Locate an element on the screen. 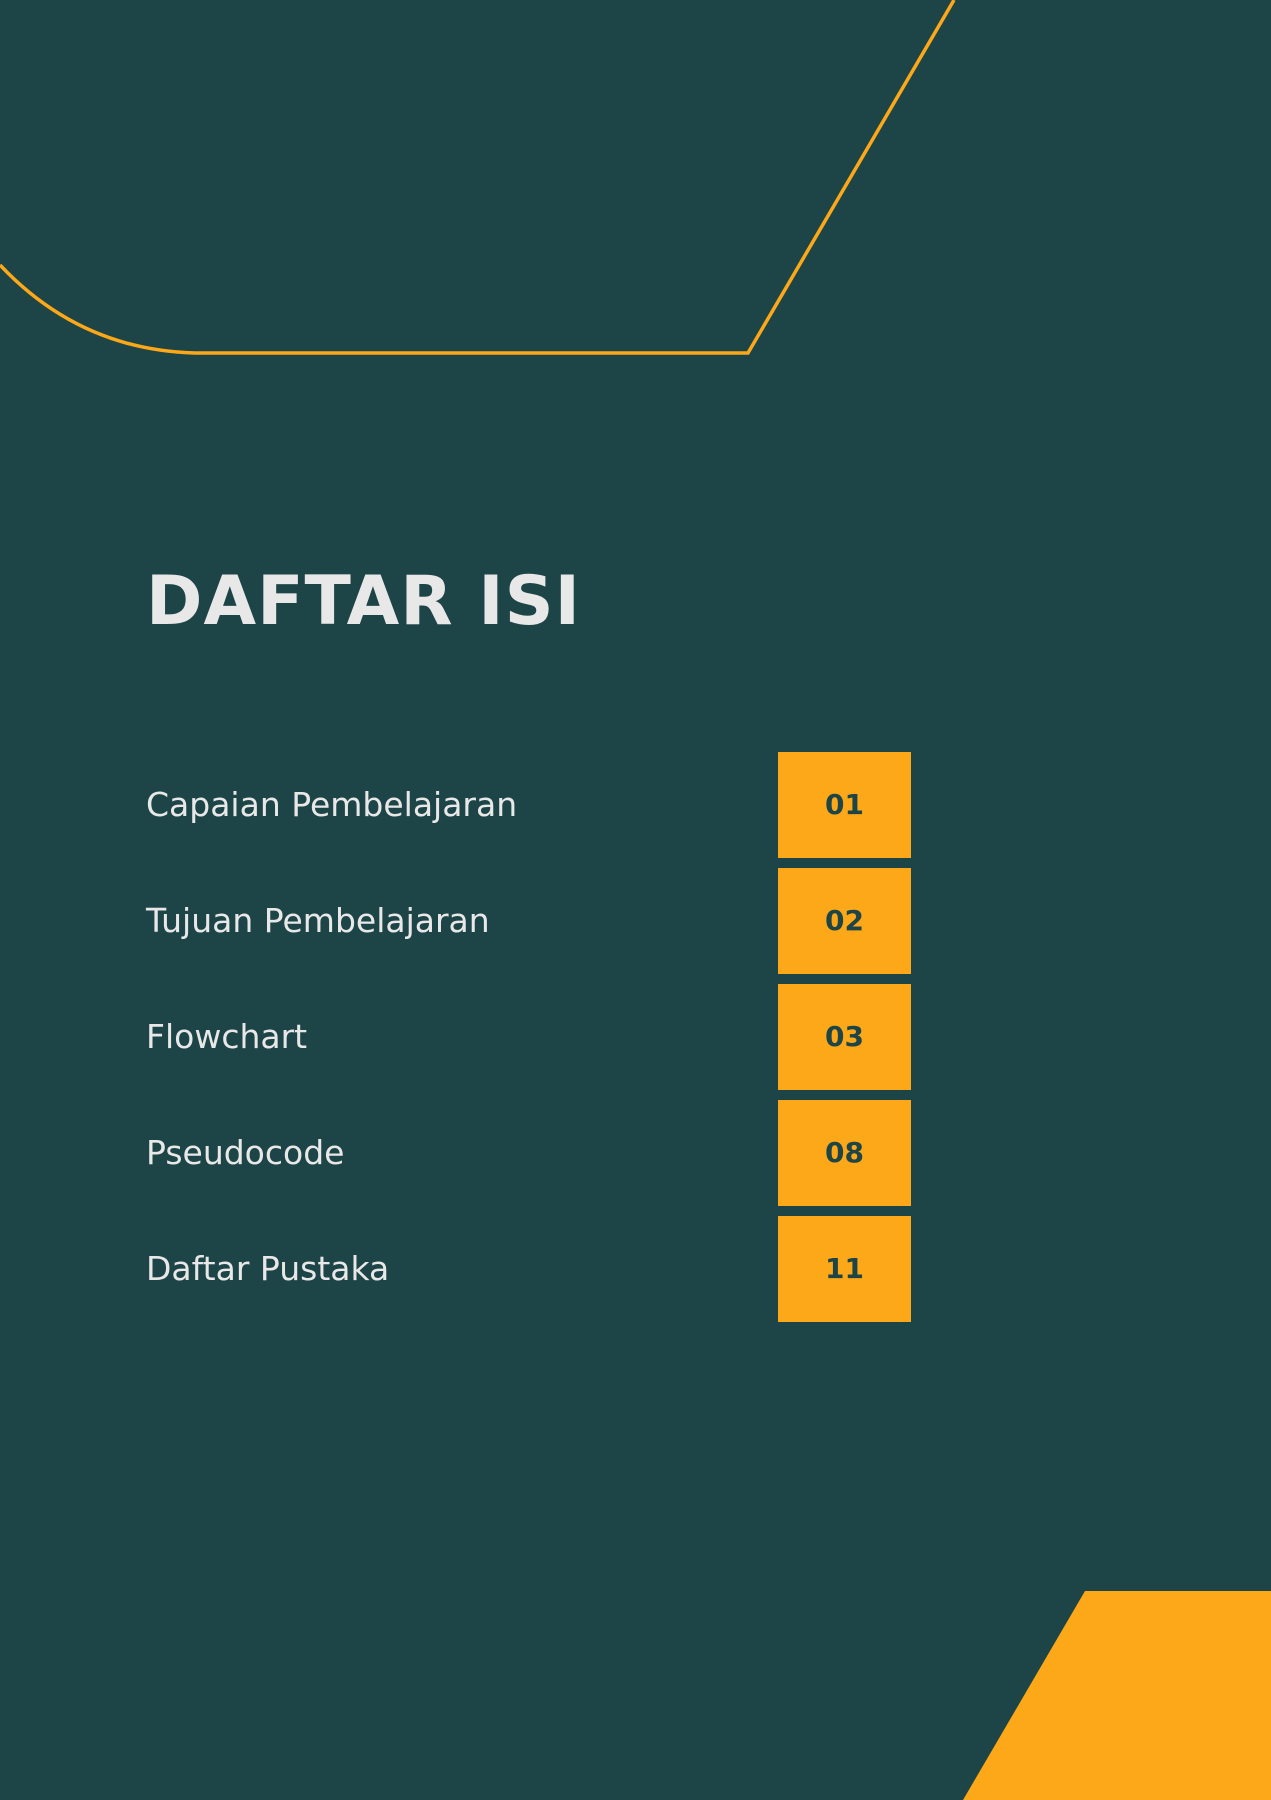 Image resolution: width=1271 pixels, height=1800 pixels. toc-item-pseudocode: Pseudocode 08 is located at coordinates (635, 1153).